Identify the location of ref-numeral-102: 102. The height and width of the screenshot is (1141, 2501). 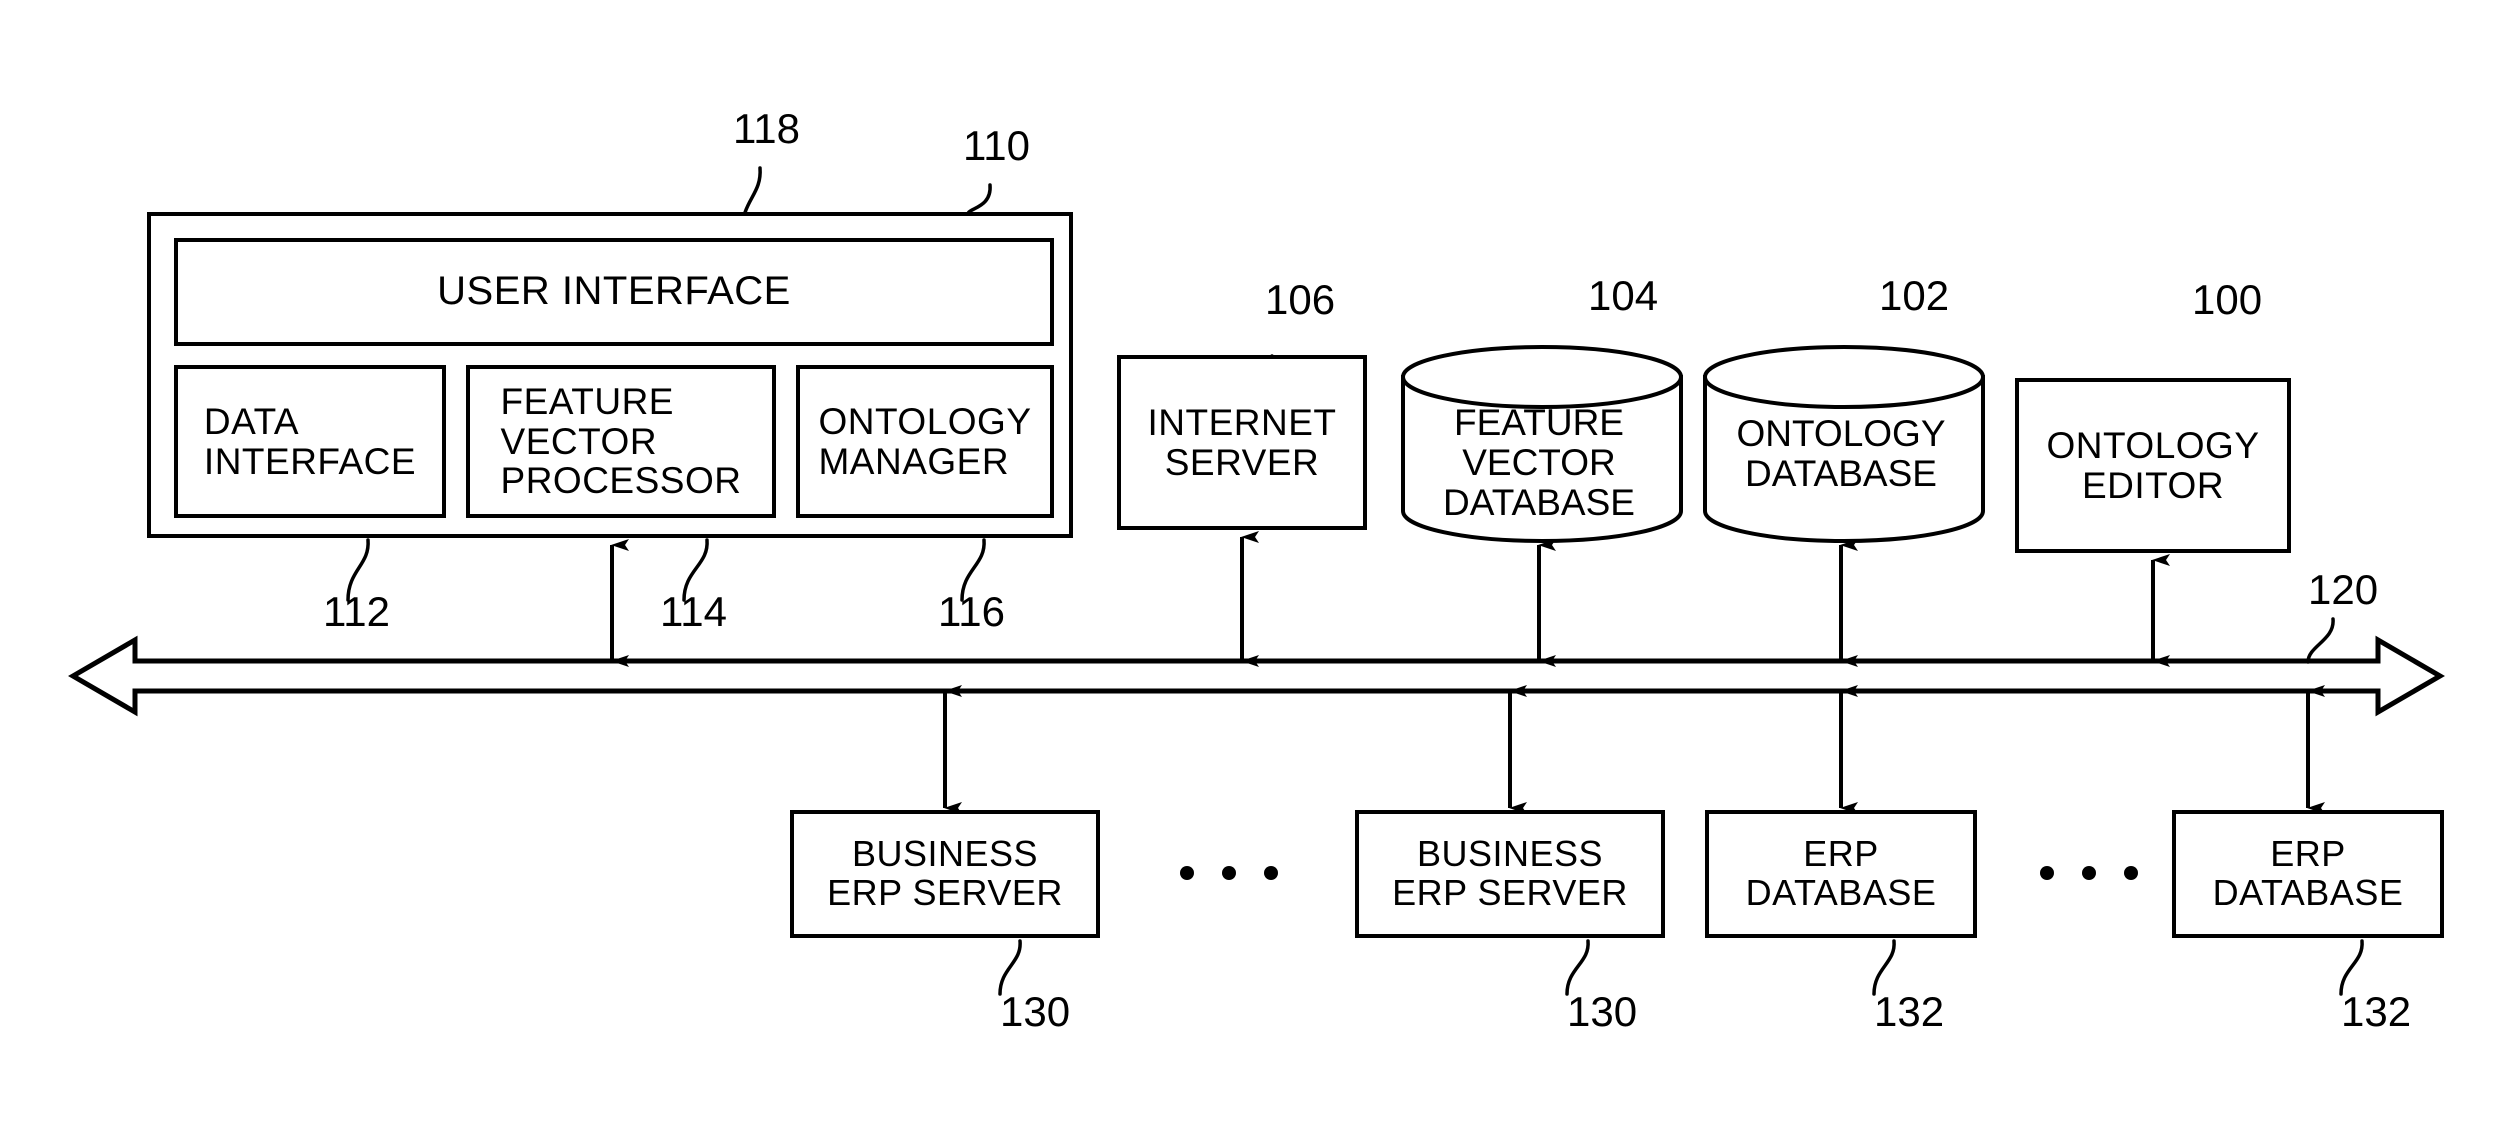
(1914, 295).